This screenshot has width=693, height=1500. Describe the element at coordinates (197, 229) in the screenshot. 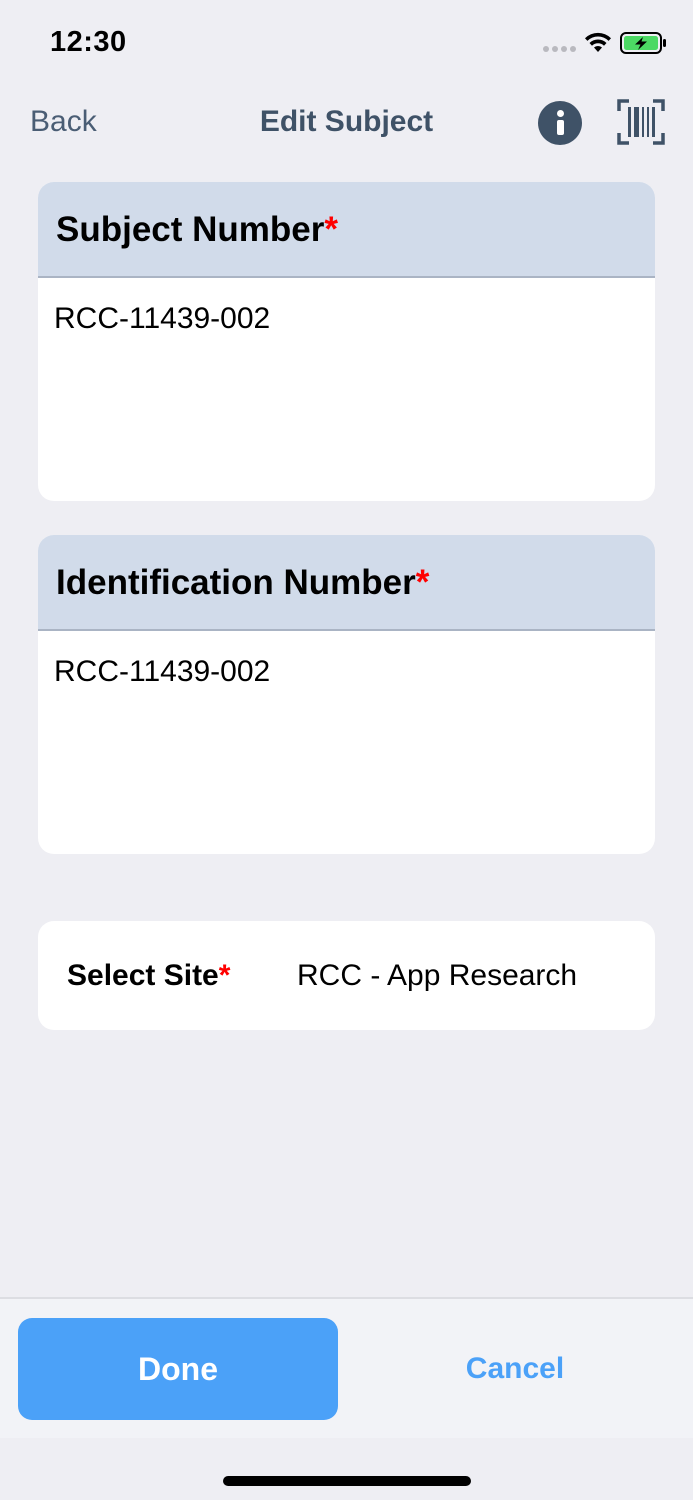

I see `subject-number-label: Subject Number*` at that location.